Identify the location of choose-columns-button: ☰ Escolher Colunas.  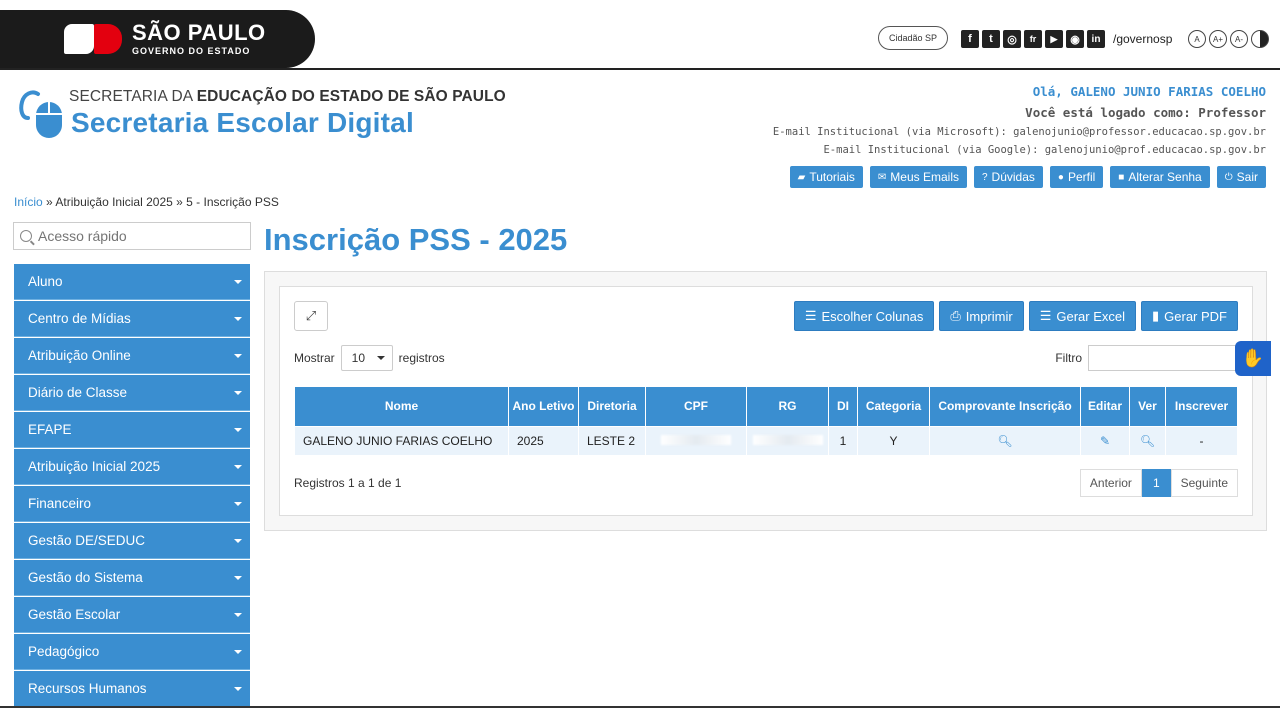
(864, 316).